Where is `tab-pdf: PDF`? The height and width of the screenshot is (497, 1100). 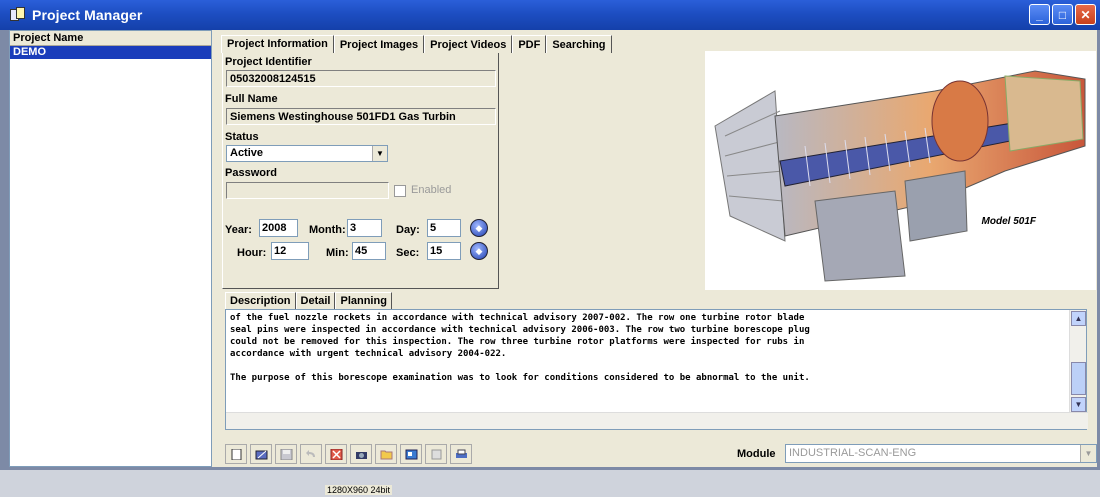 tab-pdf: PDF is located at coordinates (529, 44).